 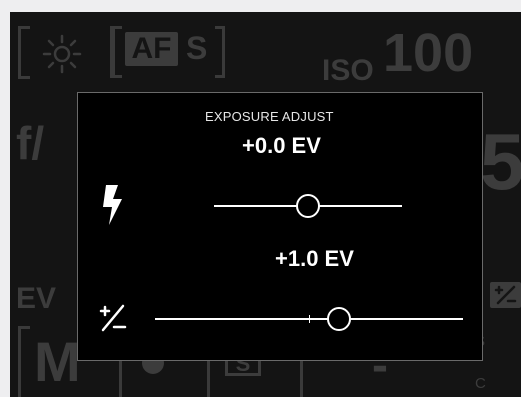 What do you see at coordinates (112, 205) in the screenshot?
I see `flash-icon` at bounding box center [112, 205].